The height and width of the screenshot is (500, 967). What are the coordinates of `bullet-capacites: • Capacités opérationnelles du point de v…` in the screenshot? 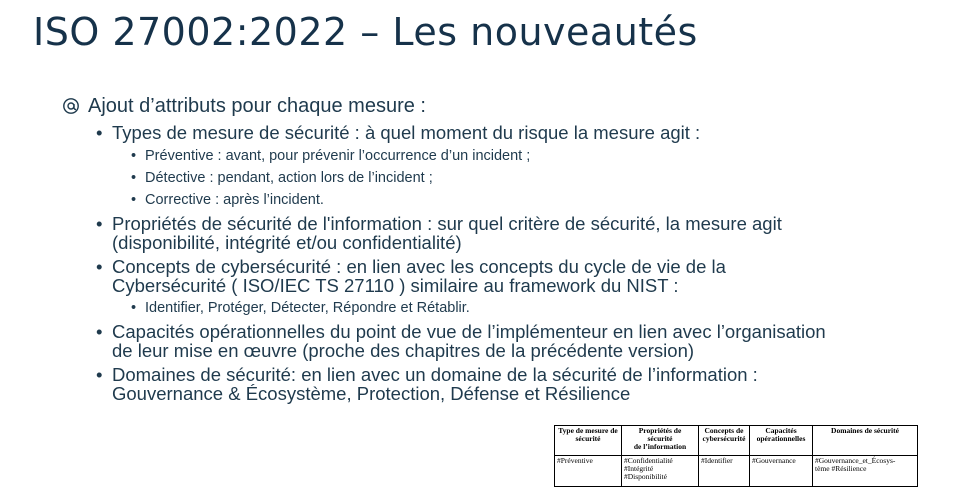 It's located at (461, 340).